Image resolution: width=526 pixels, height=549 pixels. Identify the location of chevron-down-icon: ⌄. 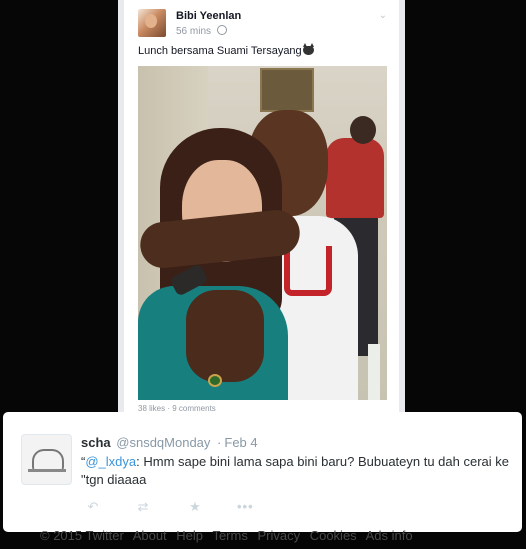
(382, 15).